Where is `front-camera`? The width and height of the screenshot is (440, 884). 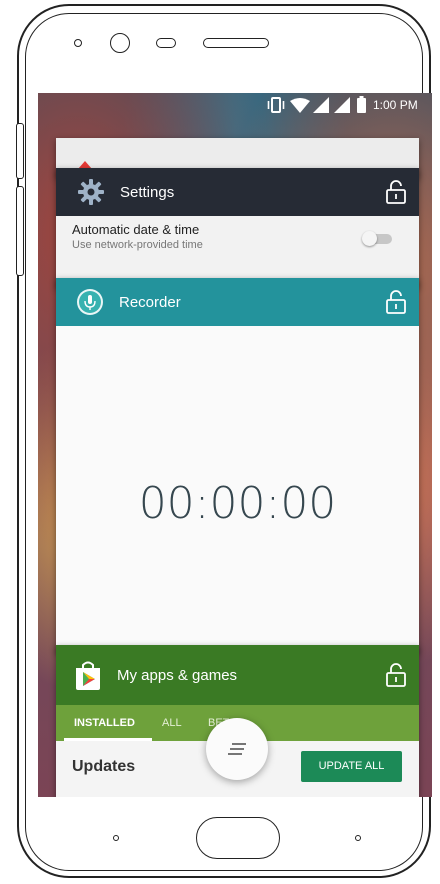 front-camera is located at coordinates (120, 43).